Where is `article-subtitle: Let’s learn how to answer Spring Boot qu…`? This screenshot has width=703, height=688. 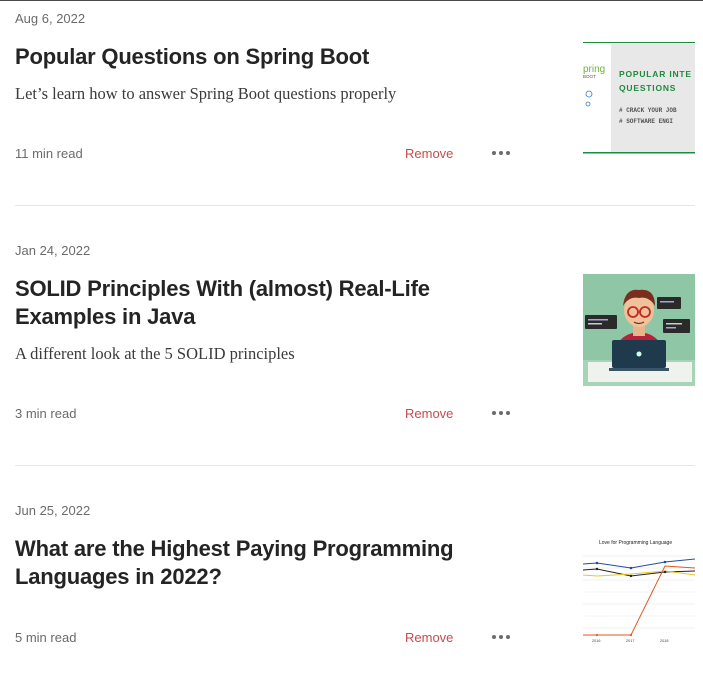
article-subtitle: Let’s learn how to answer Spring Boot qu… is located at coordinates (206, 93).